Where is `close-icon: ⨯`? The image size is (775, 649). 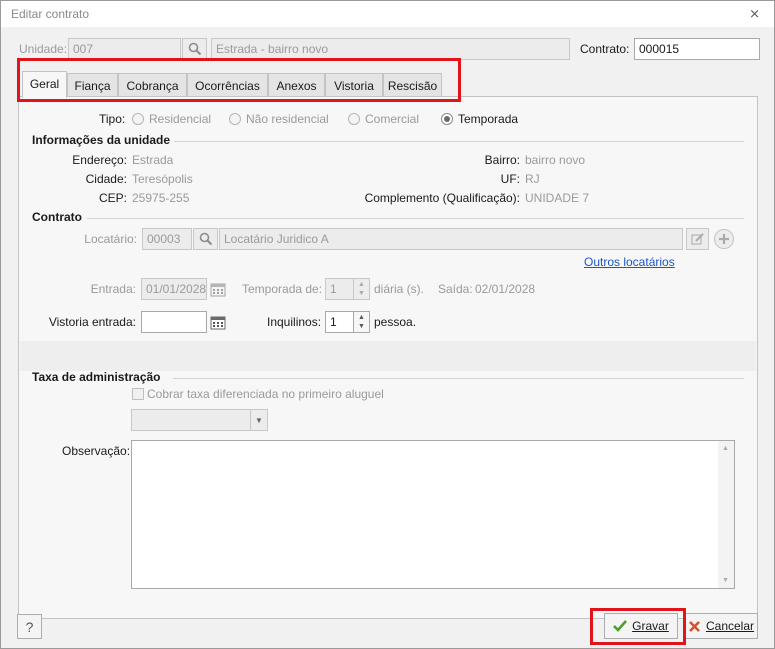
close-icon: ⨯ is located at coordinates (754, 14).